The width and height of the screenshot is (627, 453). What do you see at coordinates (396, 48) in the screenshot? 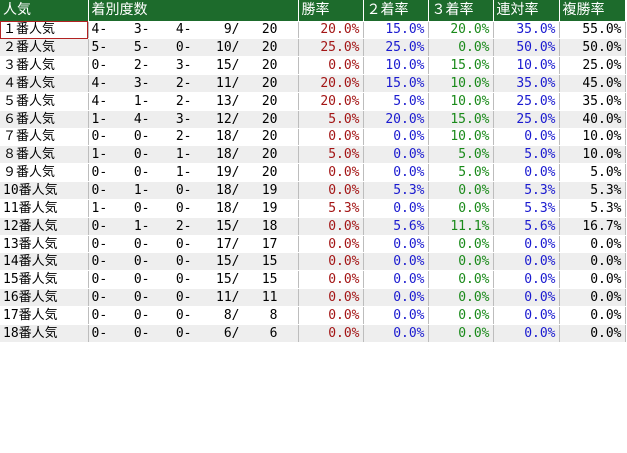
I see `cell-second-rate: 25.0%` at bounding box center [396, 48].